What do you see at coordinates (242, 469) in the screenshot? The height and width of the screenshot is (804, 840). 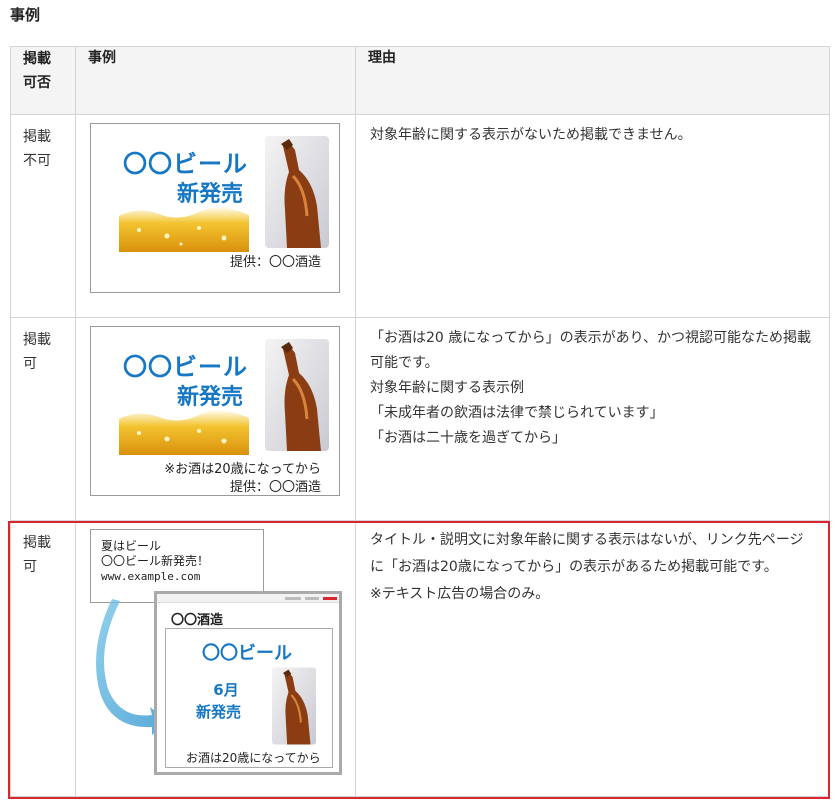 I see `age-notice-line: ※お酒は20歳になってから` at bounding box center [242, 469].